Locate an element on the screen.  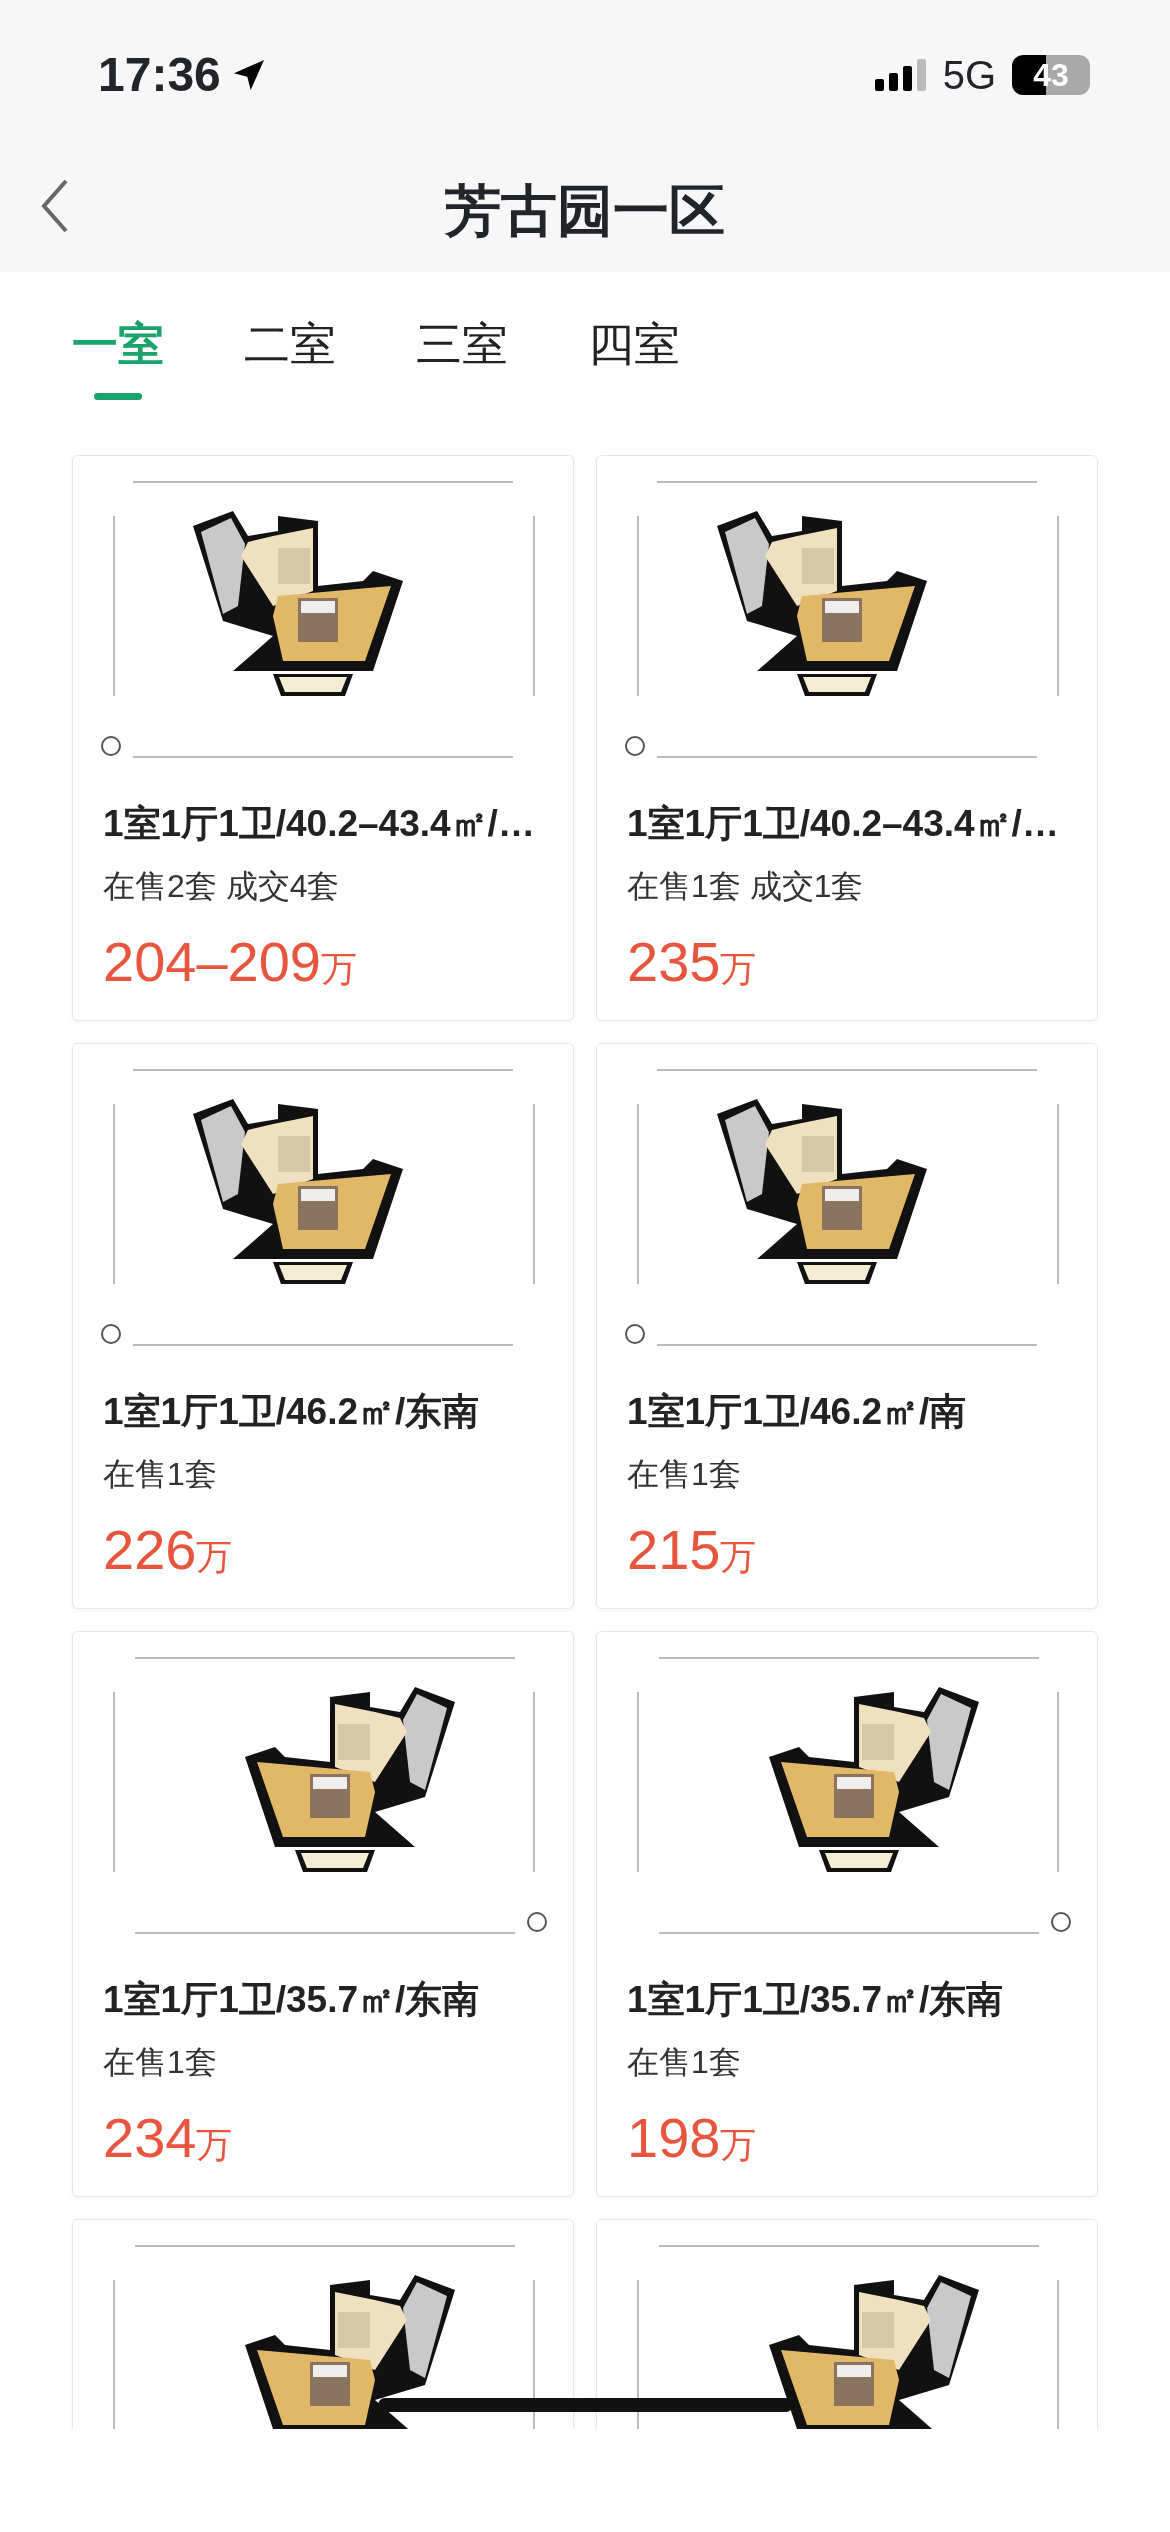
network-label: 5G is located at coordinates (969, 75).